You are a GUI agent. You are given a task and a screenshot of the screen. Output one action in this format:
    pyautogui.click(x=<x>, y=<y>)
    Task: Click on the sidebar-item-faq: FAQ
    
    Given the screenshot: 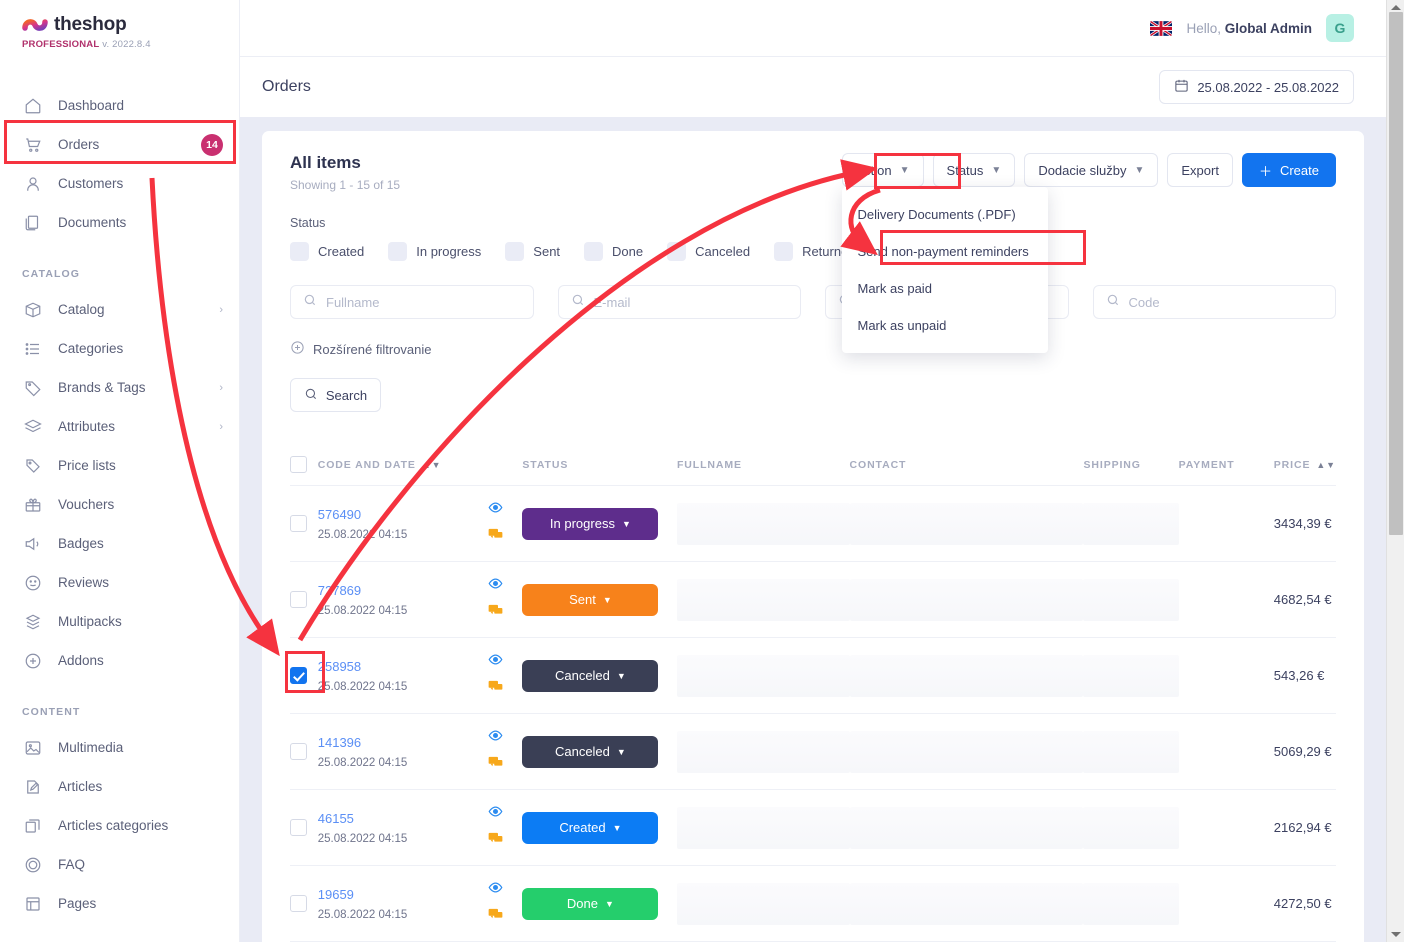 What is the action you would take?
    pyautogui.click(x=119, y=864)
    